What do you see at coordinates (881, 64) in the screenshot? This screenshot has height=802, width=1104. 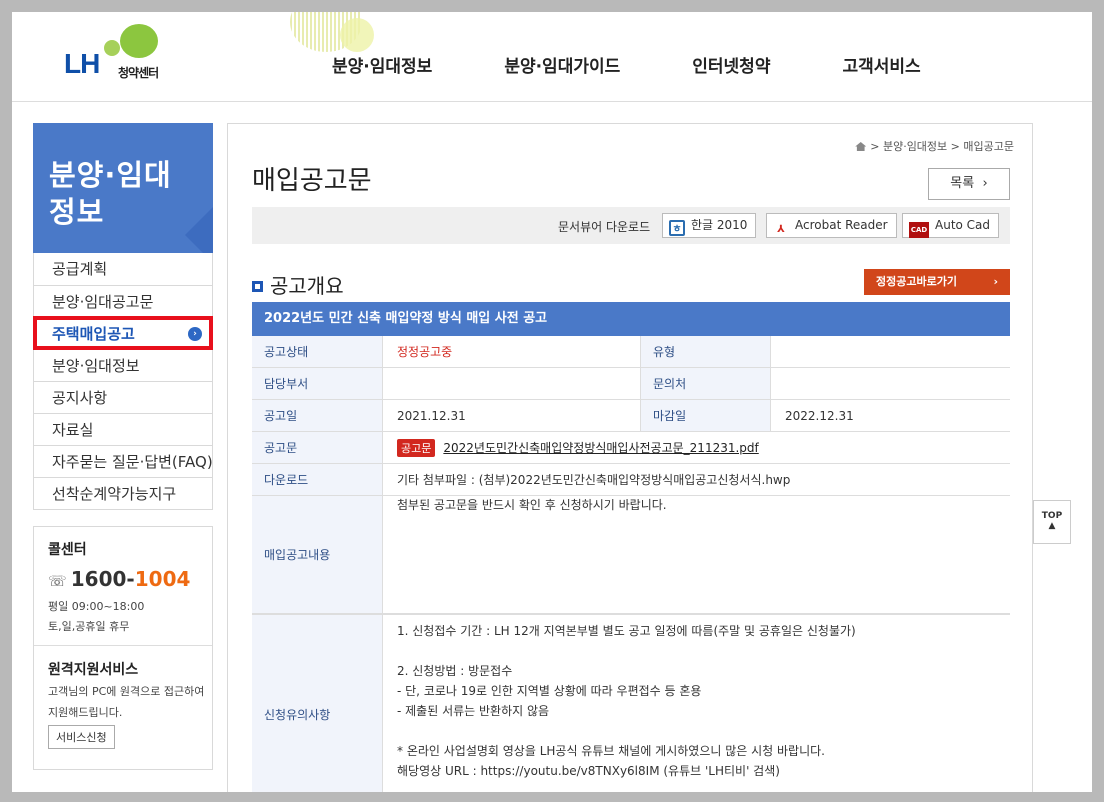 I see `nav-customer-service: 고객서비스` at bounding box center [881, 64].